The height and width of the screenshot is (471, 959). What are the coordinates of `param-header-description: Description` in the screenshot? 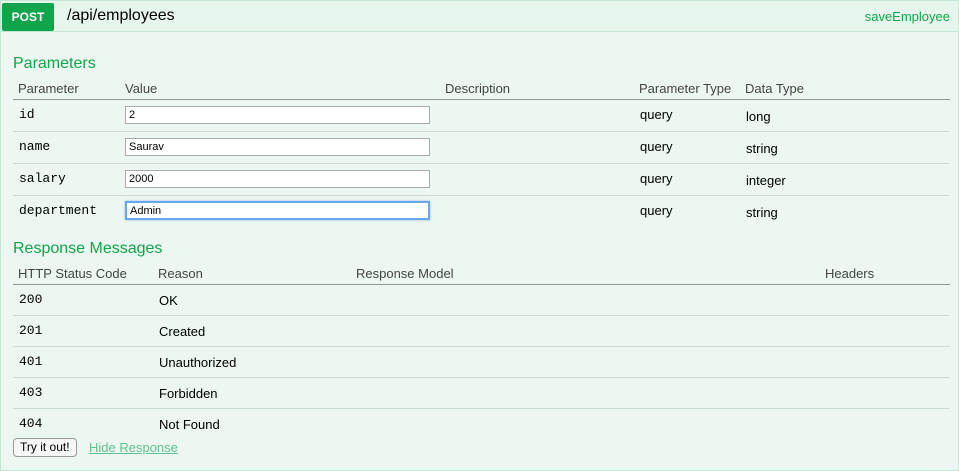 It's located at (478, 88).